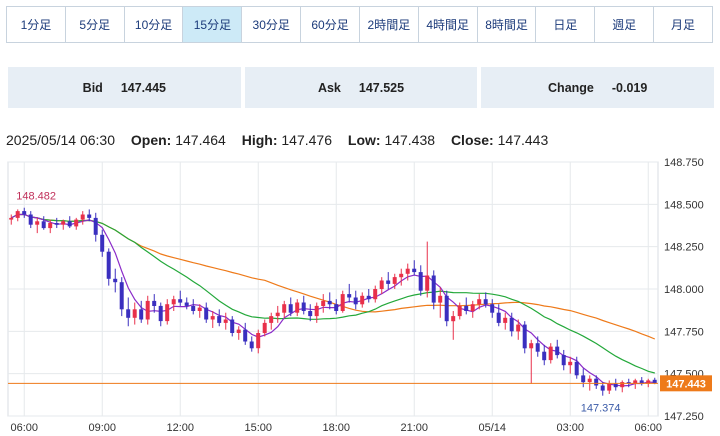 The image size is (720, 436). Describe the element at coordinates (414, 428) in the screenshot. I see `x-tick-label: 21:00` at that location.